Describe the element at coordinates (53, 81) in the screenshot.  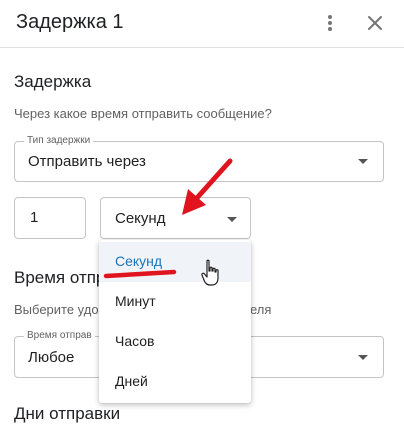
I see `delay-section-title: Задержка` at that location.